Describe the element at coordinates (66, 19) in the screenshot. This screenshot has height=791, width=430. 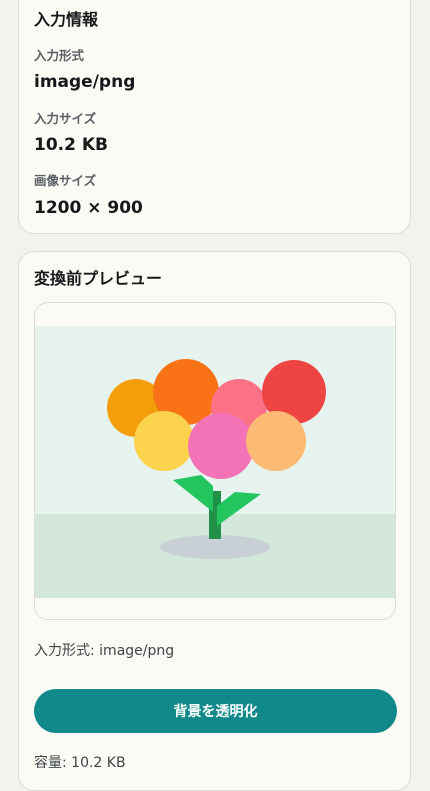
I see `input-info-title: 入力情報` at that location.